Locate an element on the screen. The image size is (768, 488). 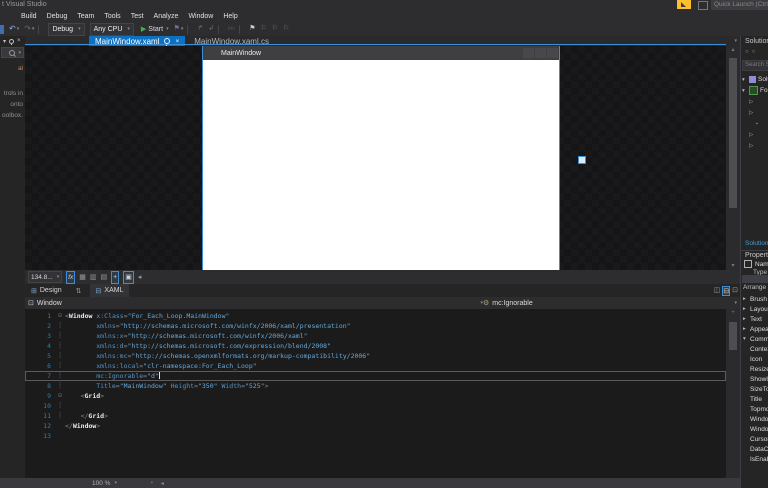
gridlines-icon: ▤ is located at coordinates (104, 277).